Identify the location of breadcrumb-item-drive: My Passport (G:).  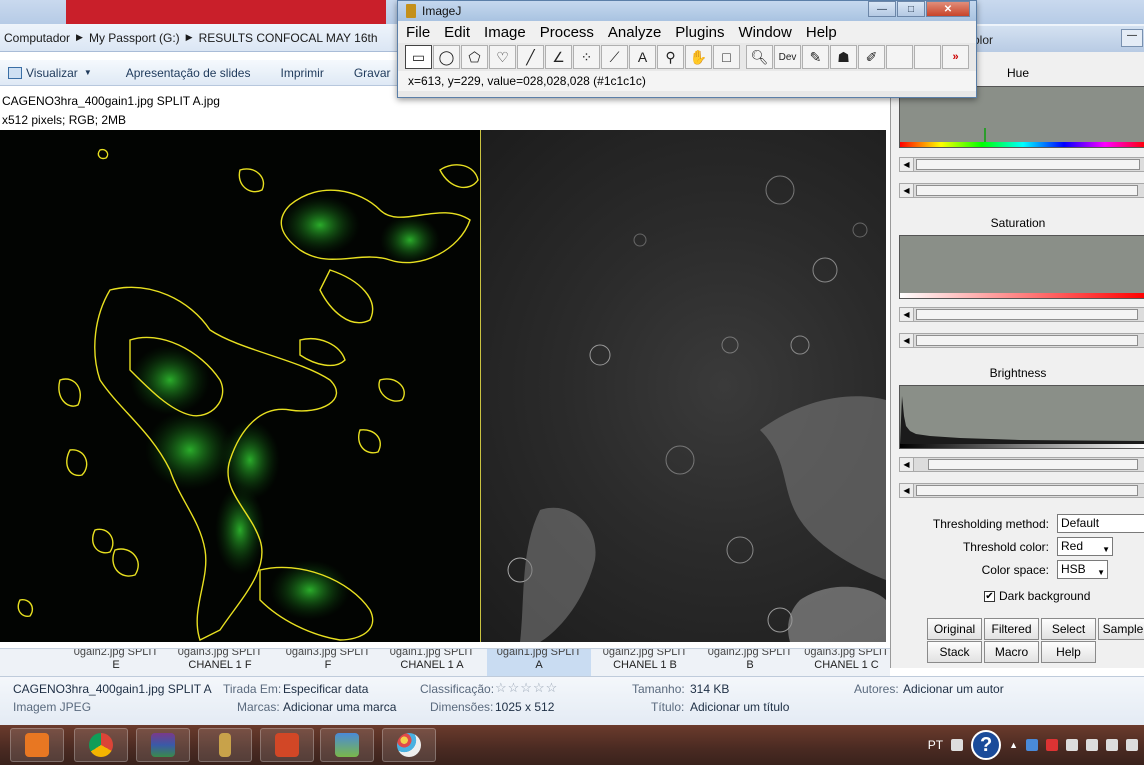
(134, 38).